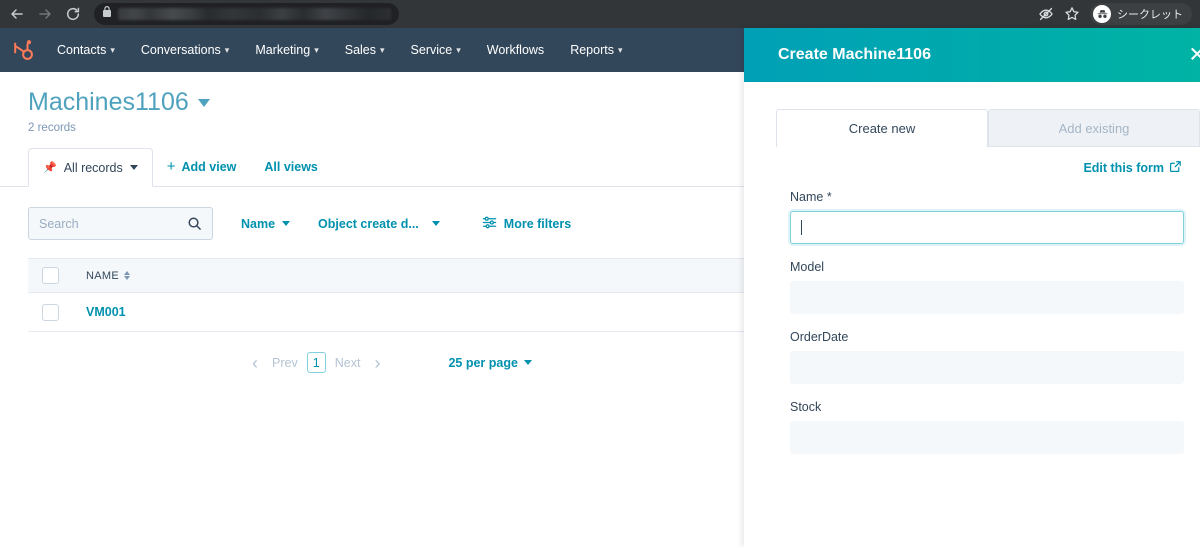  Describe the element at coordinates (17, 14) in the screenshot. I see `back-icon` at that location.